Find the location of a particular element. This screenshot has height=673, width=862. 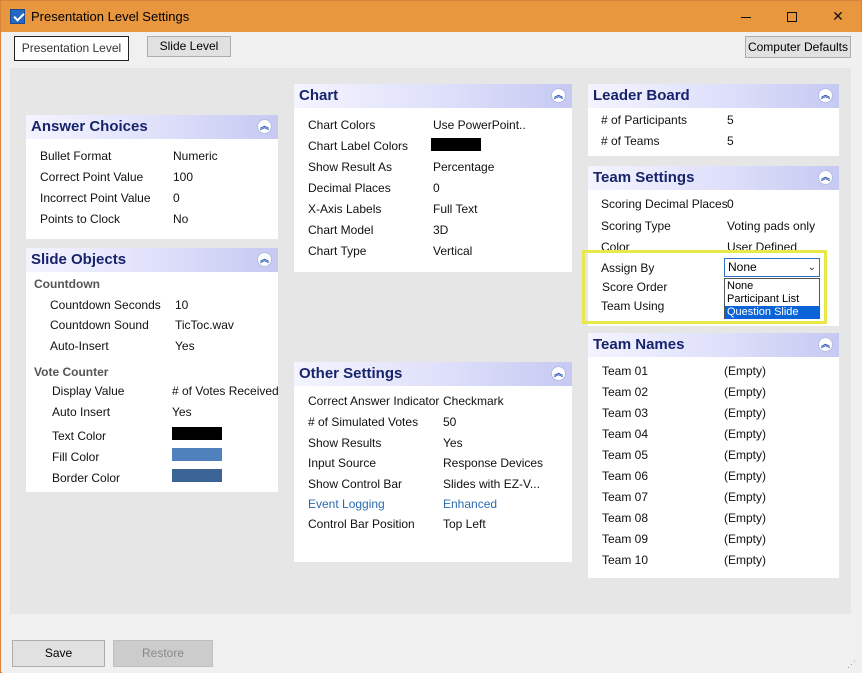

resize-grip-icon: ⋰ is located at coordinates (852, 664).